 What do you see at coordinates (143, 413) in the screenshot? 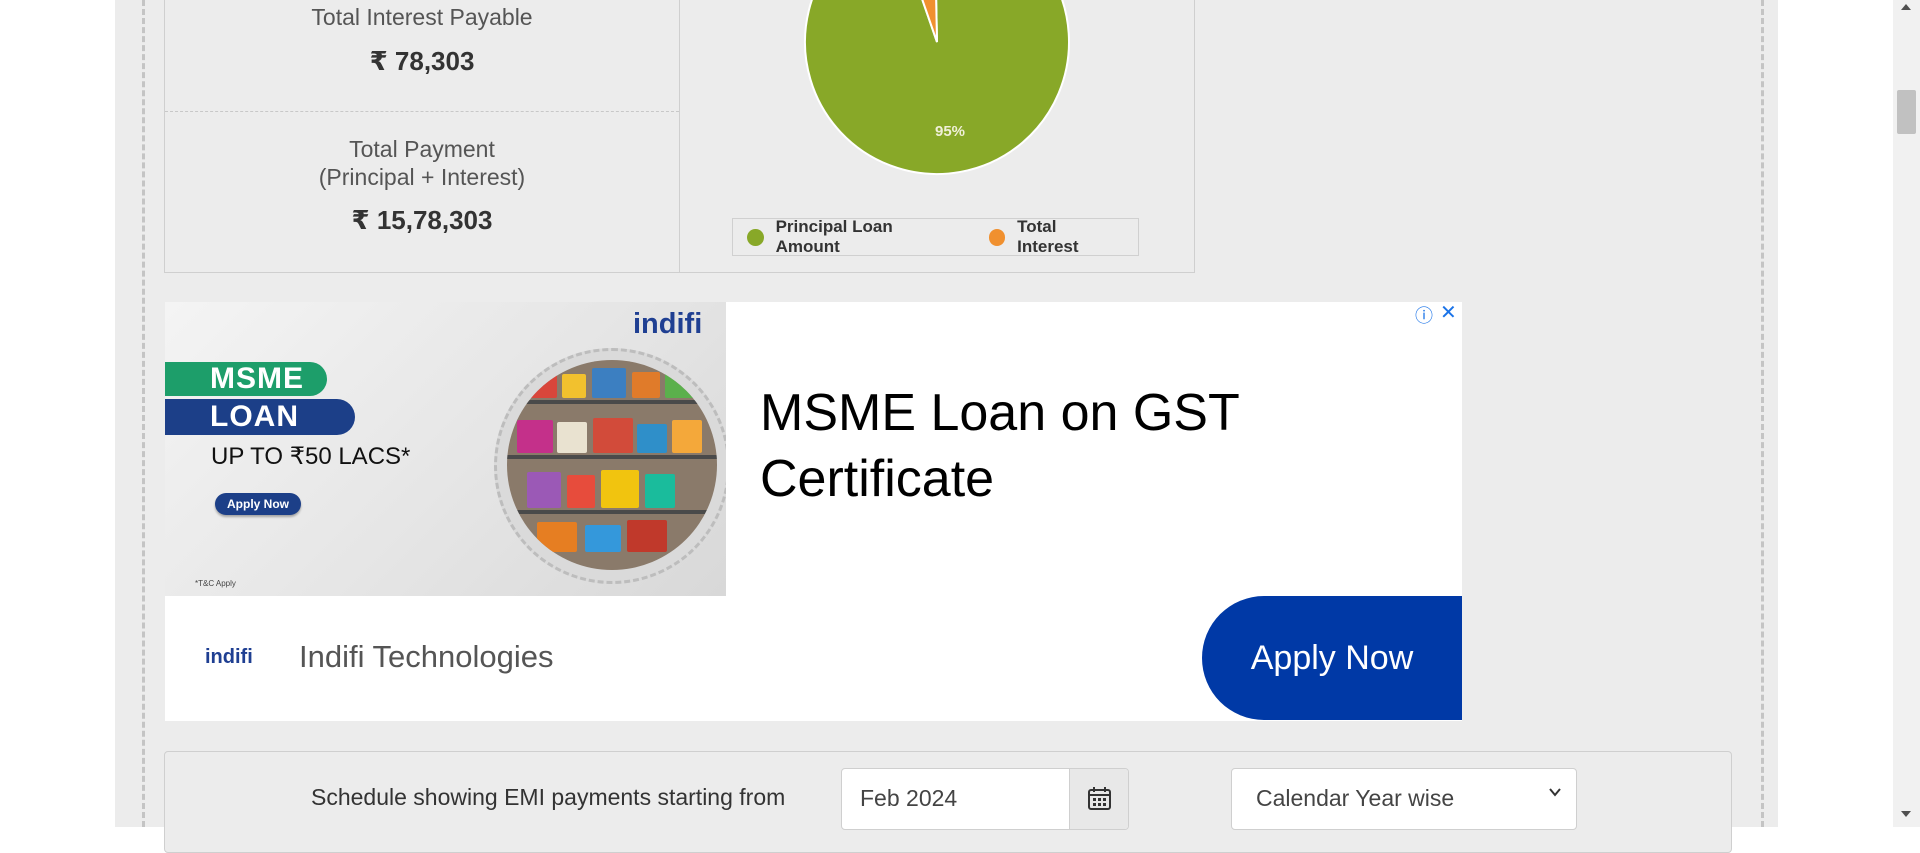
I see `dashed-border-left` at bounding box center [143, 413].